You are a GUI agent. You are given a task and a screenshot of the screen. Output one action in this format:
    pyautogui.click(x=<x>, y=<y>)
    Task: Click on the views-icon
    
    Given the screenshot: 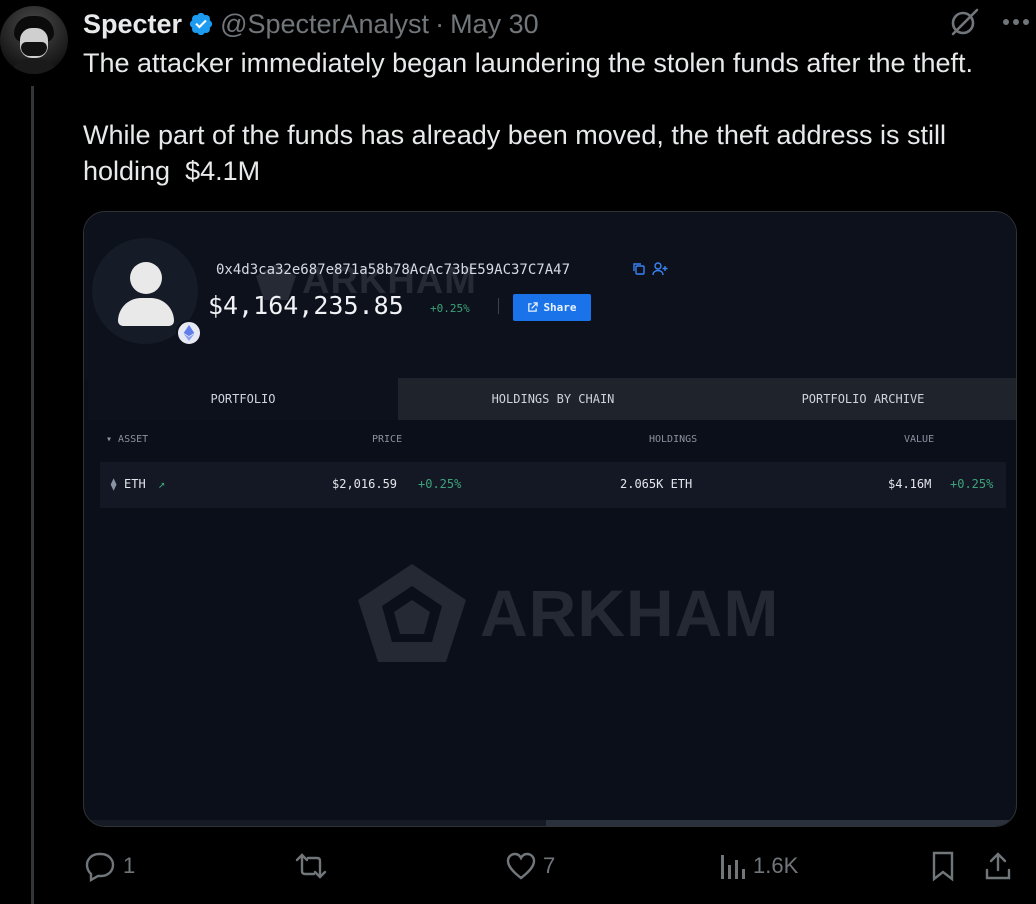 What is the action you would take?
    pyautogui.click(x=733, y=867)
    